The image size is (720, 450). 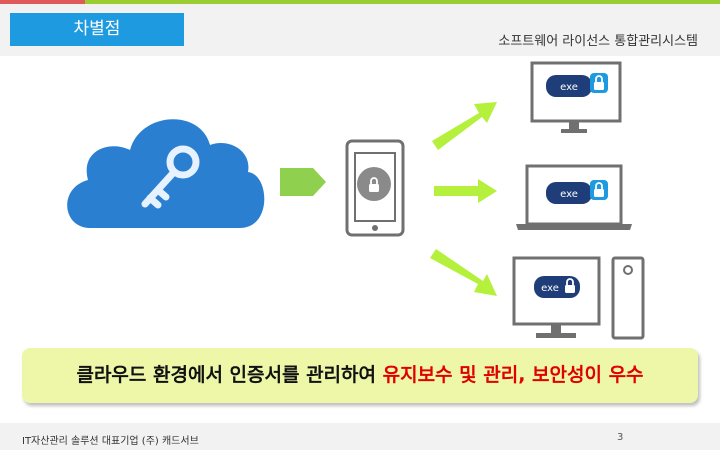 I want to click on banner-text-highlight: 유지보수 및 관리, 보안성이 우수, so click(x=513, y=375).